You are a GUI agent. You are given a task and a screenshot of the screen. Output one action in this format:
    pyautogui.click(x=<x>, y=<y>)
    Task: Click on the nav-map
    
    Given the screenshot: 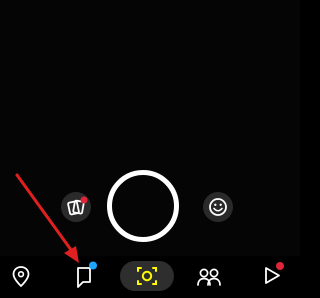 What is the action you would take?
    pyautogui.click(x=20, y=277)
    